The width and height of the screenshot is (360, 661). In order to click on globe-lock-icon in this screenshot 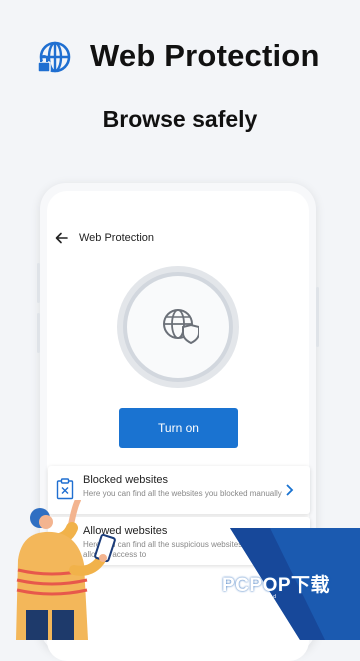, I will do `click(54, 57)`.